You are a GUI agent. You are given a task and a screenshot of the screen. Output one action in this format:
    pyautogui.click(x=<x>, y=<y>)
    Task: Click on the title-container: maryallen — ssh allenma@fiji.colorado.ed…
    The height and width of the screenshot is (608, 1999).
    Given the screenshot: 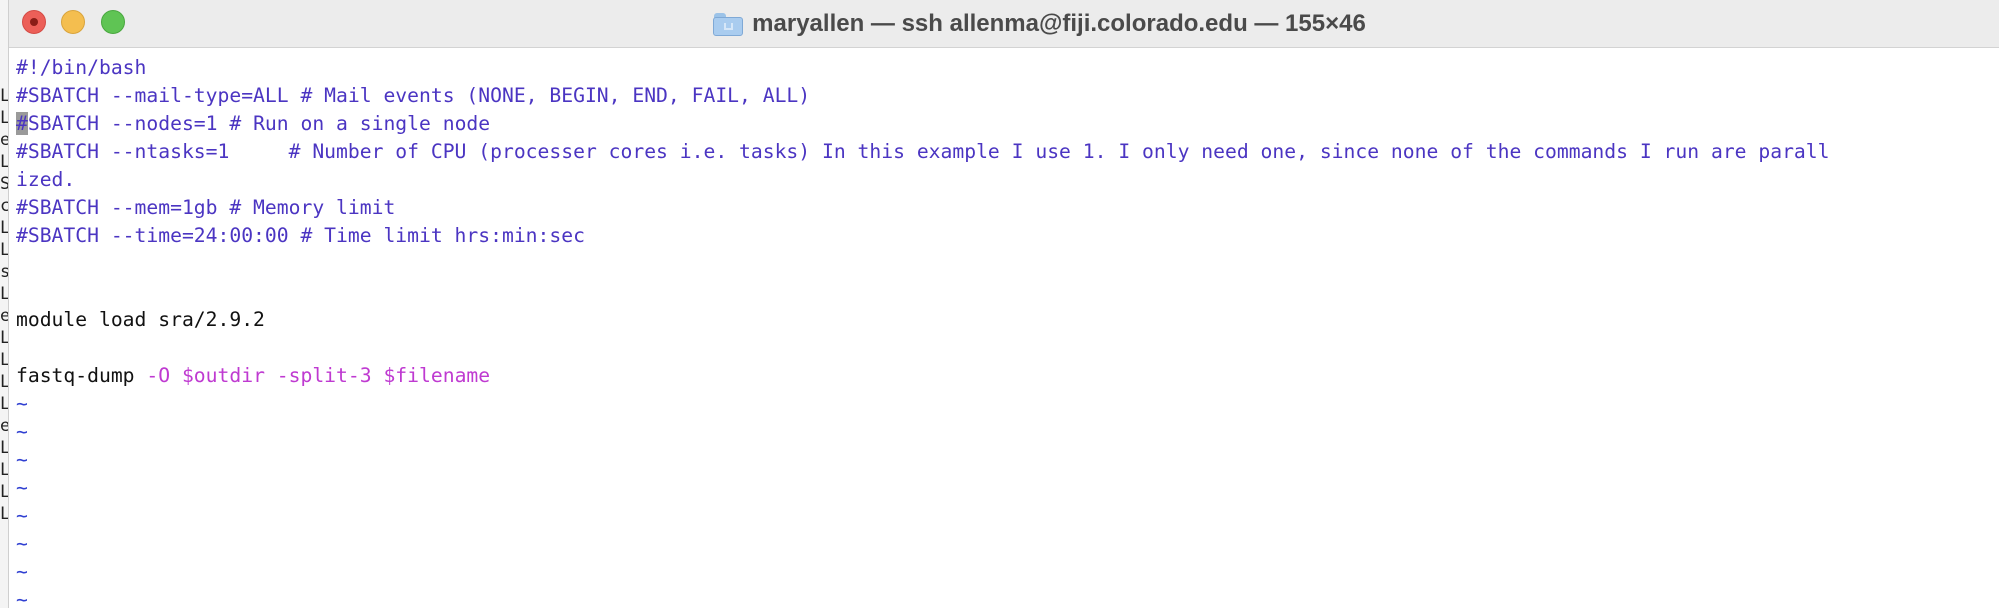 What is the action you would take?
    pyautogui.click(x=1004, y=23)
    